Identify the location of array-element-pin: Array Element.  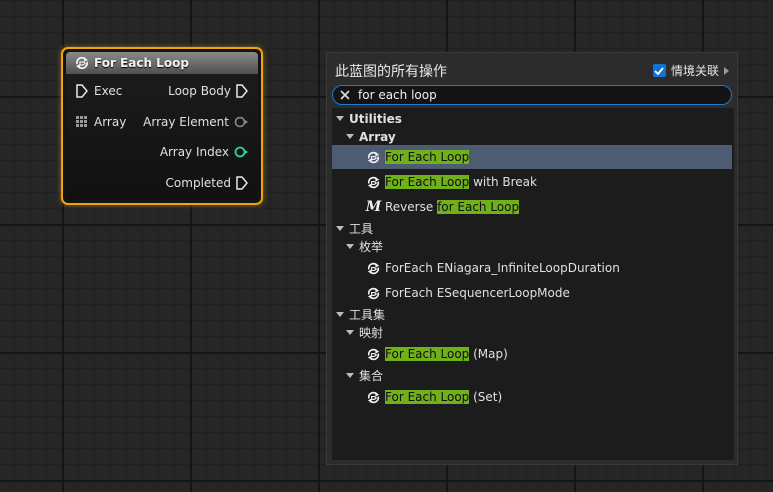
(195, 122).